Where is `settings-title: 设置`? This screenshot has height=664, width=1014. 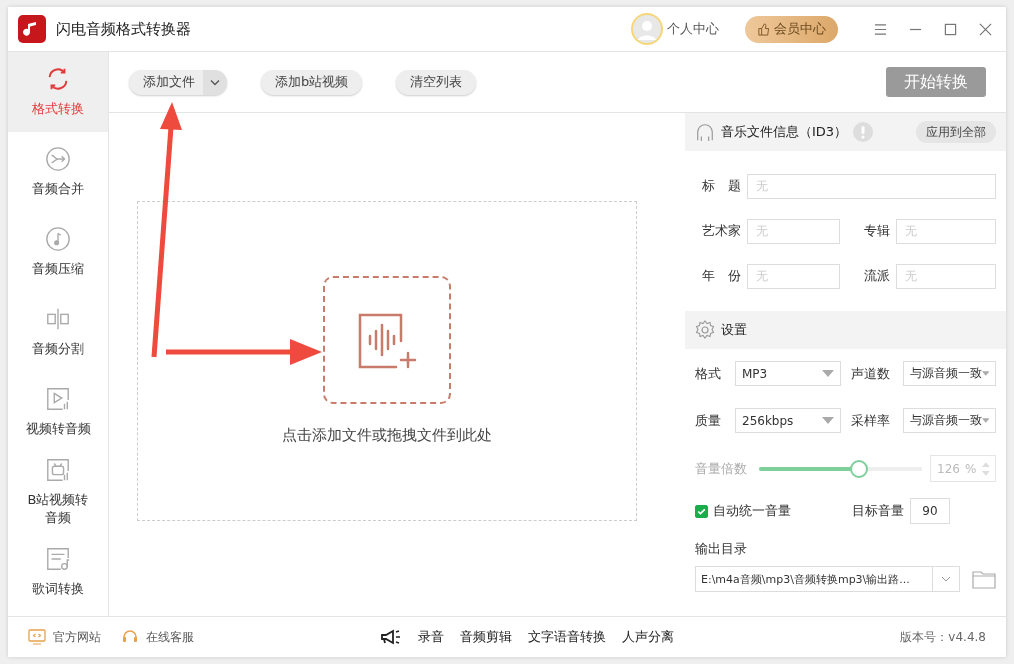
settings-title: 设置 is located at coordinates (734, 330).